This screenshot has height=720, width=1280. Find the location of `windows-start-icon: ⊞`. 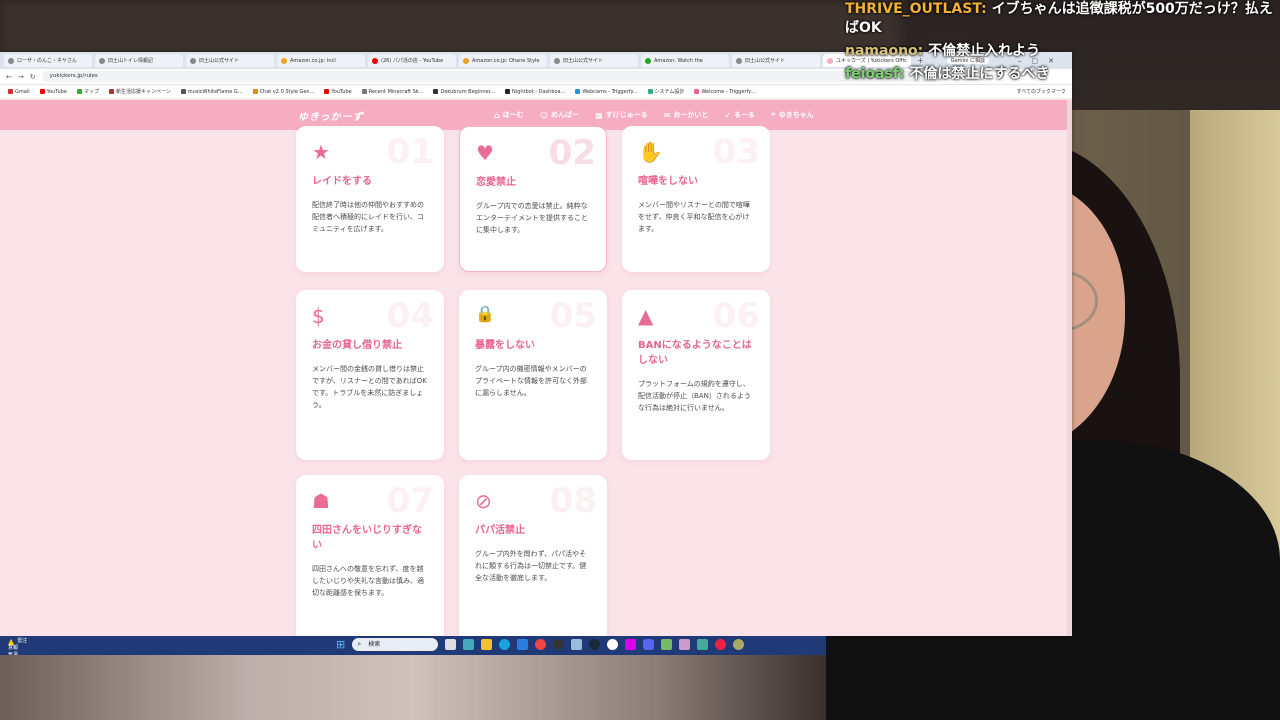

windows-start-icon: ⊞ is located at coordinates (340, 644).